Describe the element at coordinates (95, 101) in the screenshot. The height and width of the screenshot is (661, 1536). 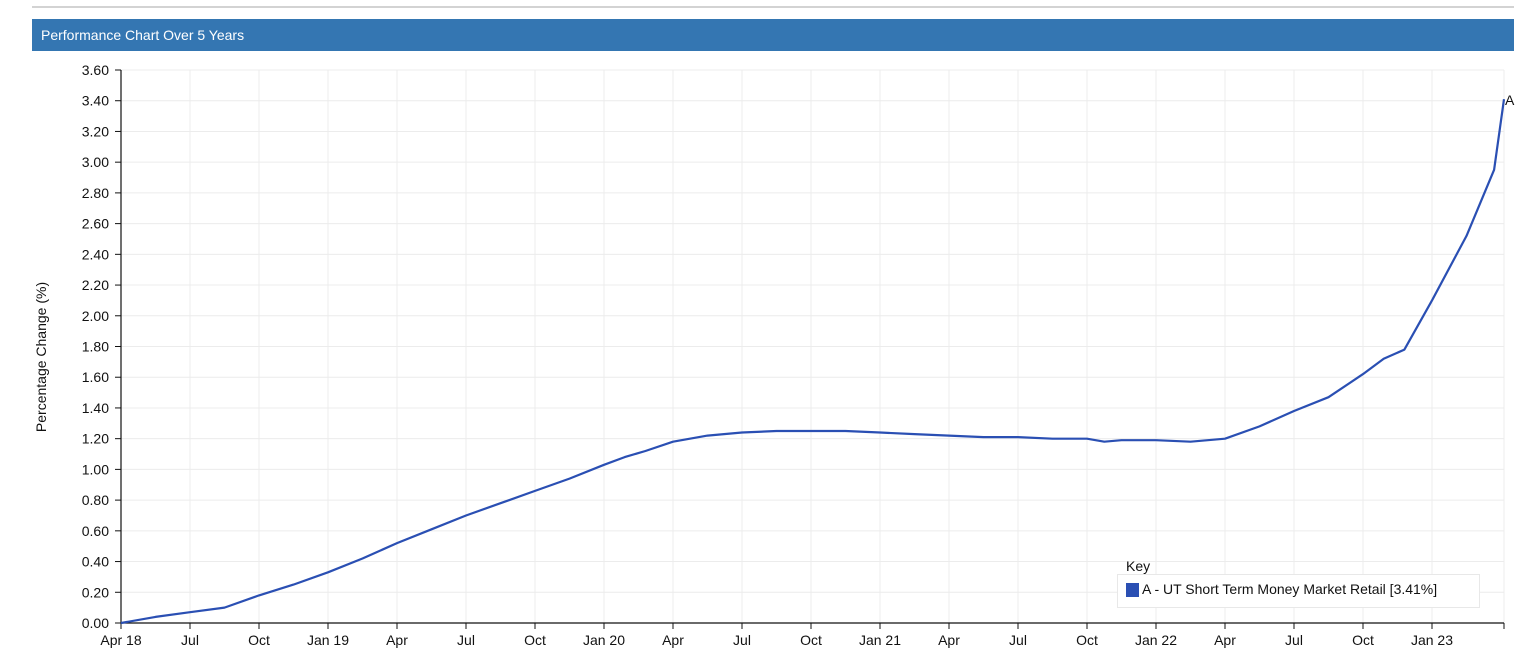
I see `y-tick-label: 3.40` at that location.